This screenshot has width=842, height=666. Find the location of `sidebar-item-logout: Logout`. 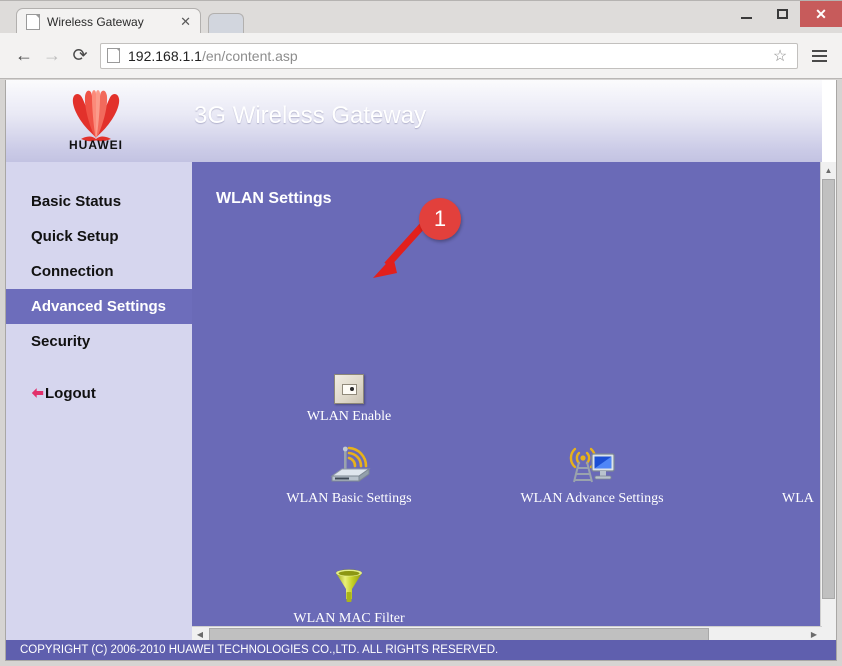

sidebar-item-logout: Logout is located at coordinates (99, 393).